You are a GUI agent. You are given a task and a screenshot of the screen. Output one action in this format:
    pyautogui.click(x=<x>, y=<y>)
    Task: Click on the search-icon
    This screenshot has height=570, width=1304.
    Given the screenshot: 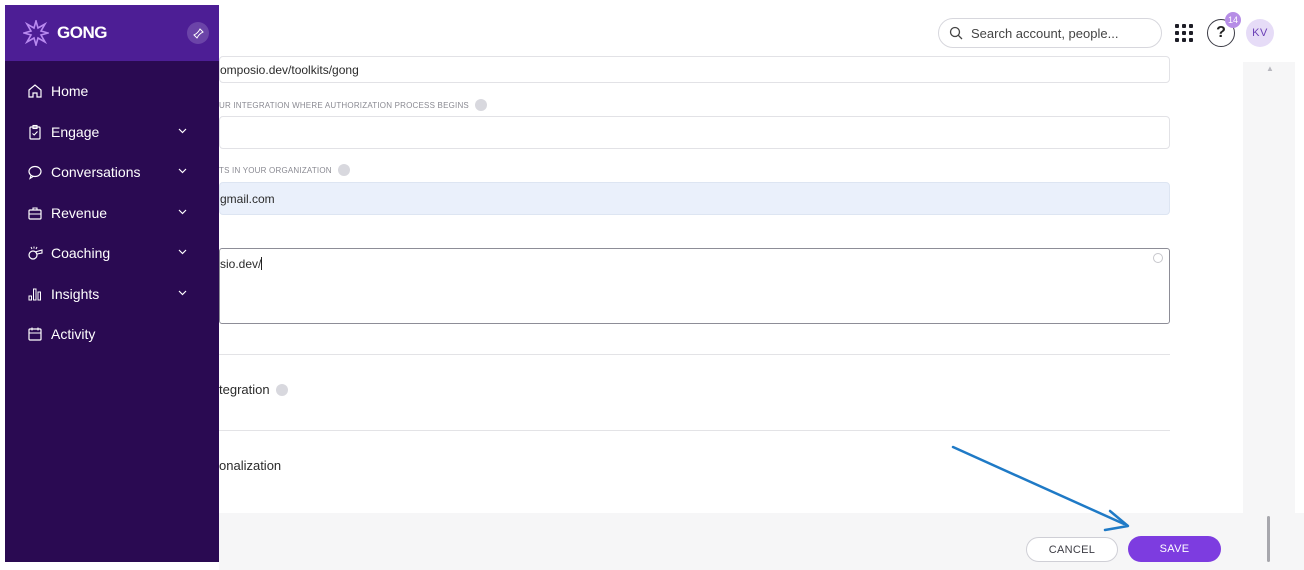 What is the action you would take?
    pyautogui.click(x=956, y=33)
    